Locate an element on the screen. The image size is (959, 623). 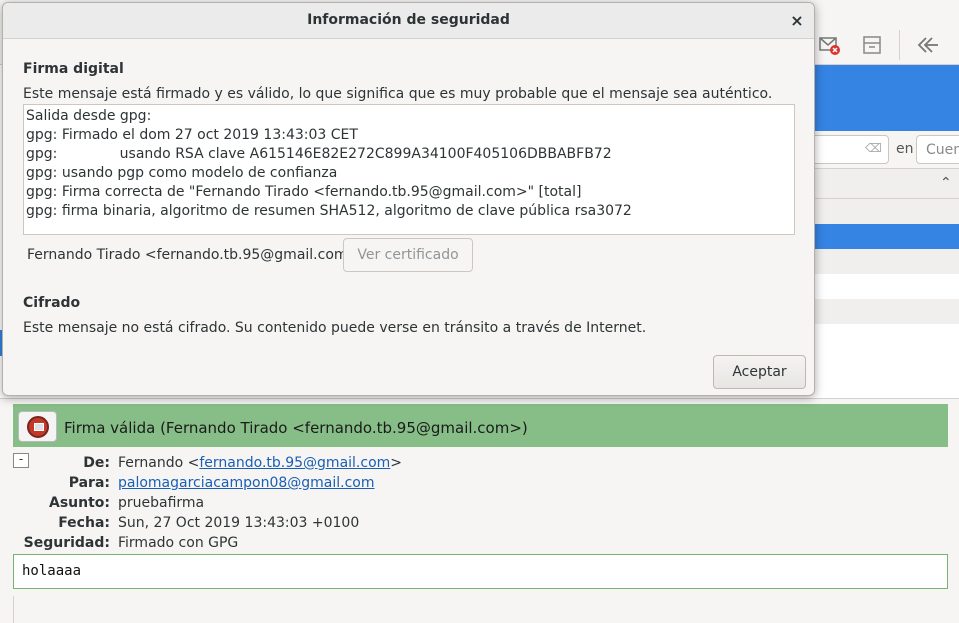
clear-search-icon: ⌫ is located at coordinates (873, 148).